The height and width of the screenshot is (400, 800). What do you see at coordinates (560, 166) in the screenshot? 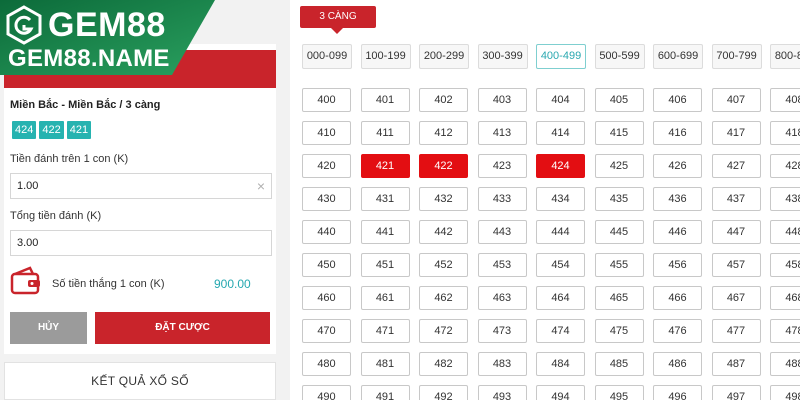
I see `number-cell-424: 424` at bounding box center [560, 166].